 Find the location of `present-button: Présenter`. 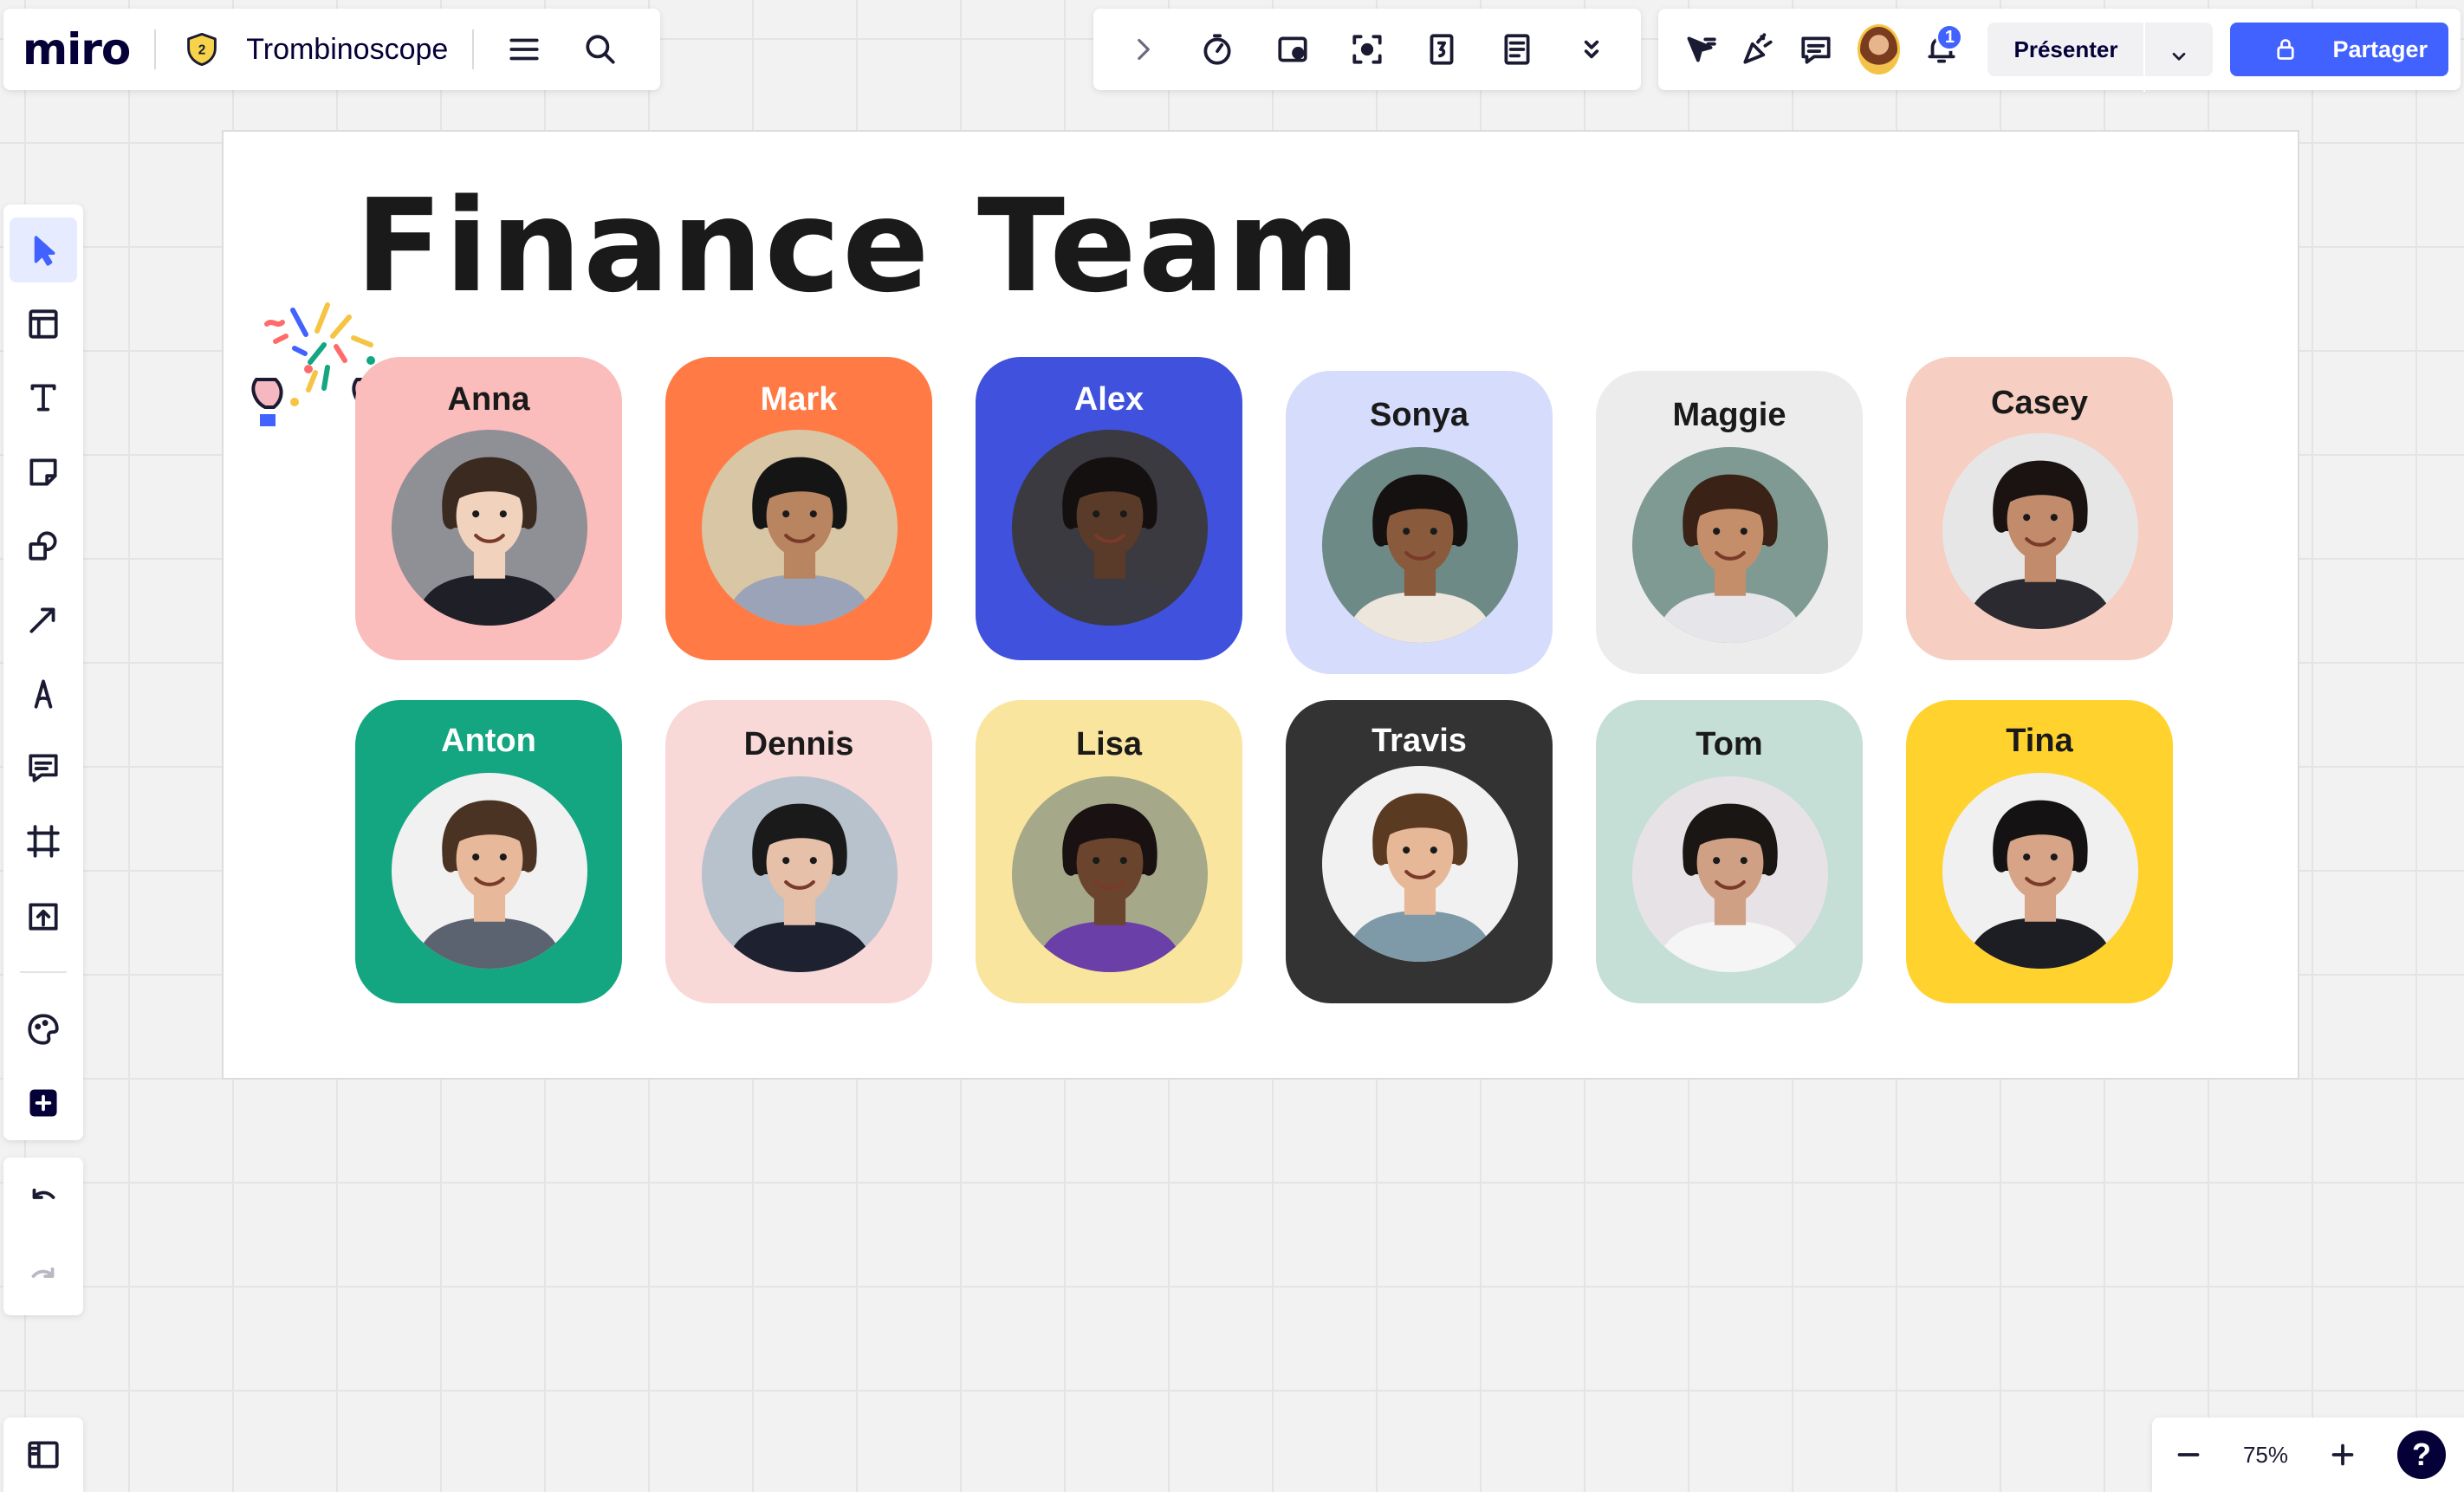

present-button: Présenter is located at coordinates (2065, 49).